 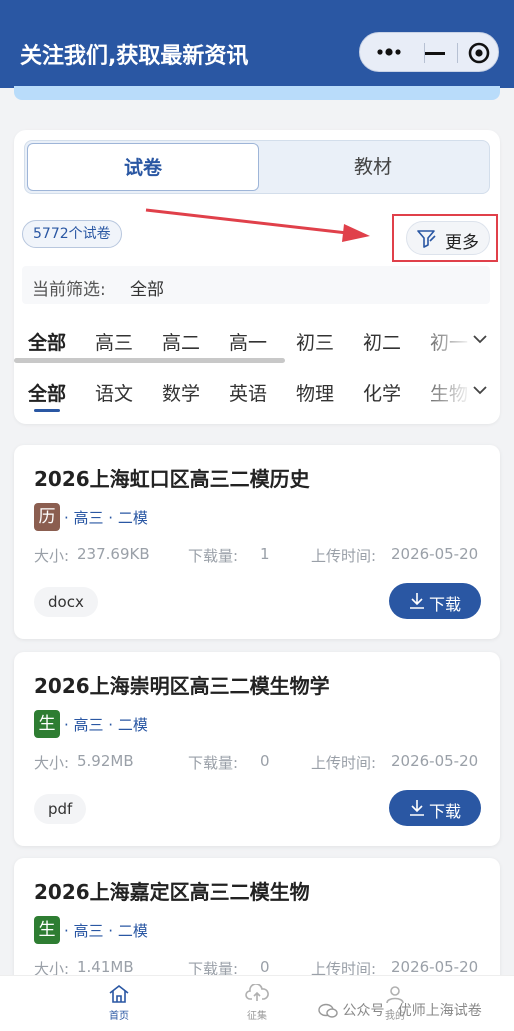 What do you see at coordinates (147, 290) in the screenshot?
I see `current-filter-value: 全部` at bounding box center [147, 290].